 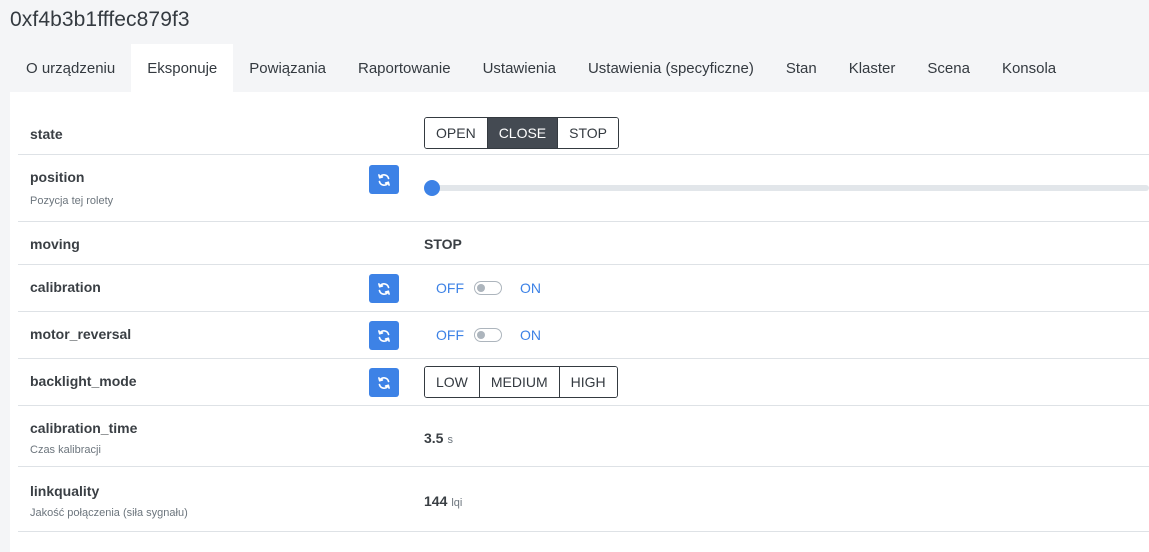 What do you see at coordinates (1029, 68) in the screenshot?
I see `tab-konsola: Konsola` at bounding box center [1029, 68].